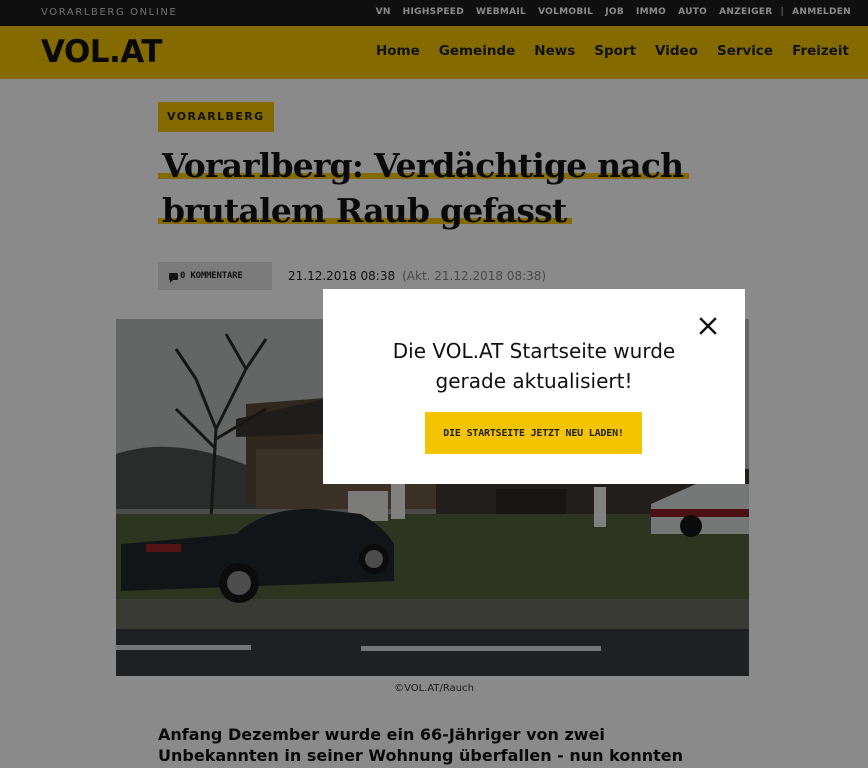 This screenshot has height=768, width=868. Describe the element at coordinates (533, 433) in the screenshot. I see `reload-homepage-button: DIE STARTSEITE JETZT NEU LADEN!` at that location.